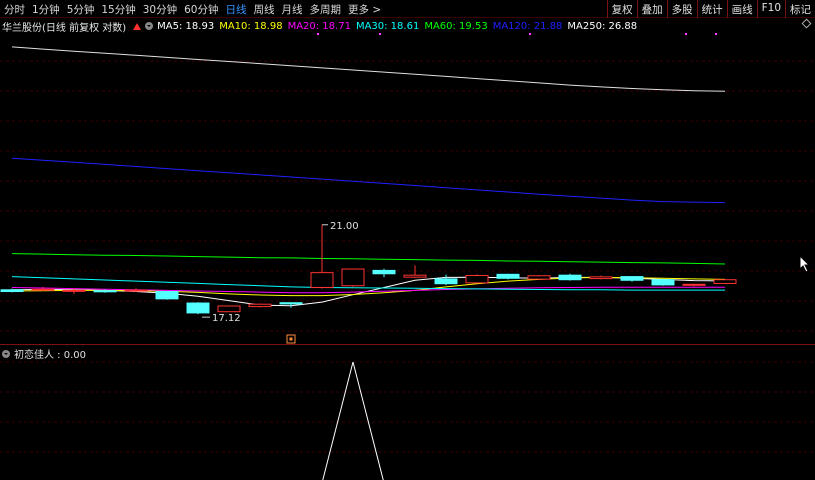  I want to click on ma-legend-item-2: MA20: 18.71, so click(319, 26).